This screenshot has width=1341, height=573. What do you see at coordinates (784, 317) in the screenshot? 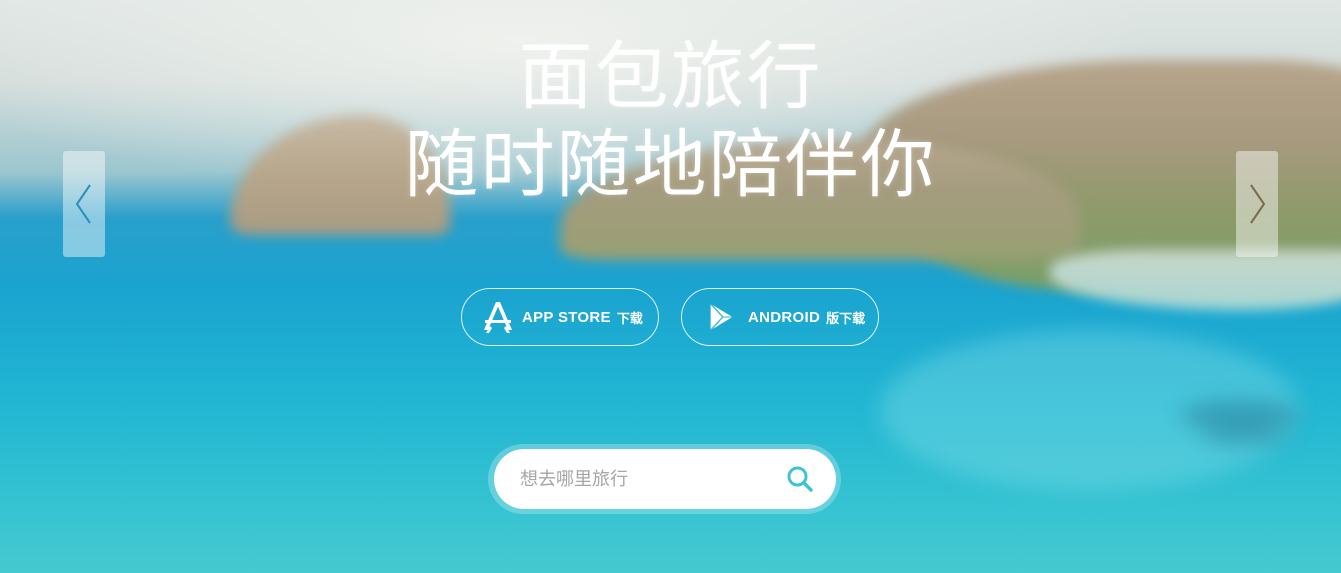
I see `android-label: ANDROID` at bounding box center [784, 317].